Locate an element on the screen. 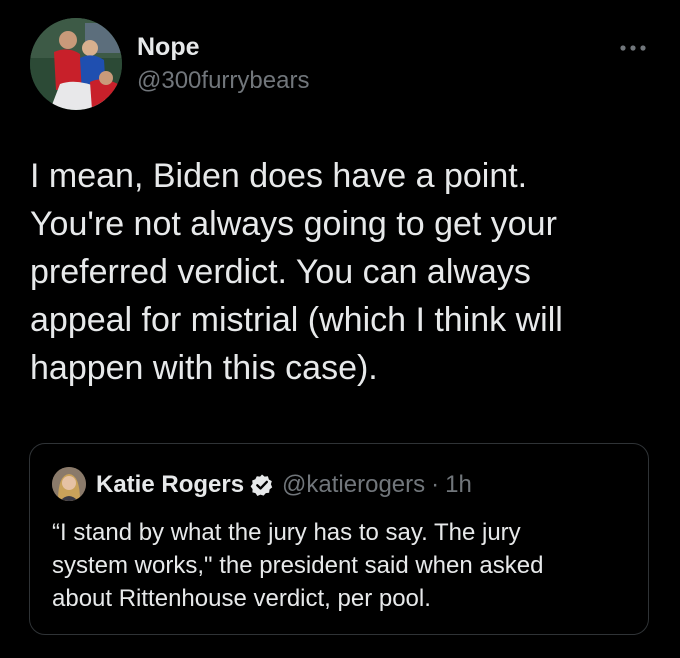  quote-author-avatar is located at coordinates (69, 484).